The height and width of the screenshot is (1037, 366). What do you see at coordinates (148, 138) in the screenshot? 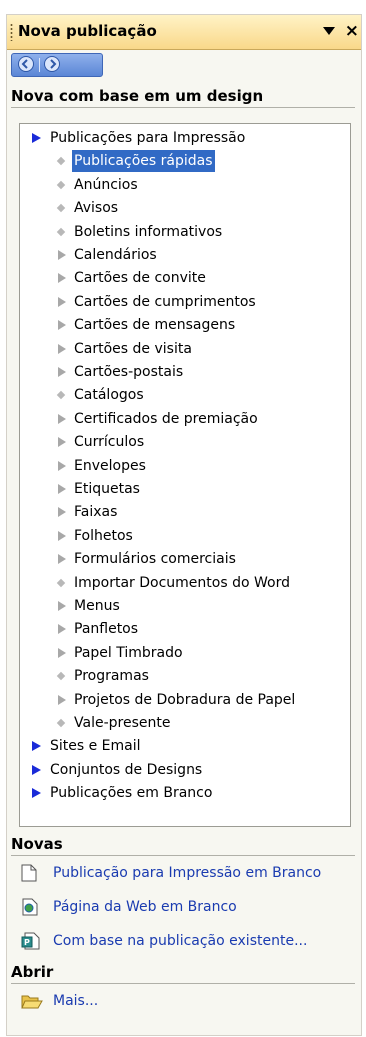
I see `tree-item-label: Publicações para Impressão` at bounding box center [148, 138].